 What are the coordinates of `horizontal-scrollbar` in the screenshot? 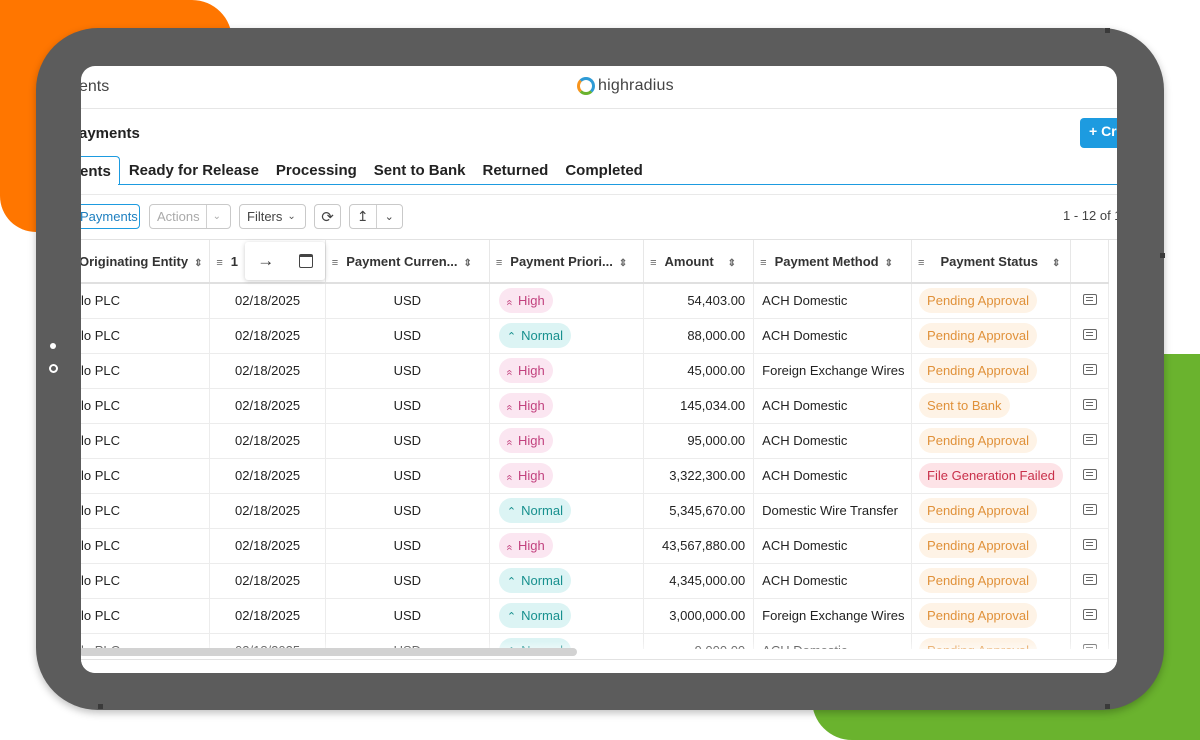 It's located at (329, 652).